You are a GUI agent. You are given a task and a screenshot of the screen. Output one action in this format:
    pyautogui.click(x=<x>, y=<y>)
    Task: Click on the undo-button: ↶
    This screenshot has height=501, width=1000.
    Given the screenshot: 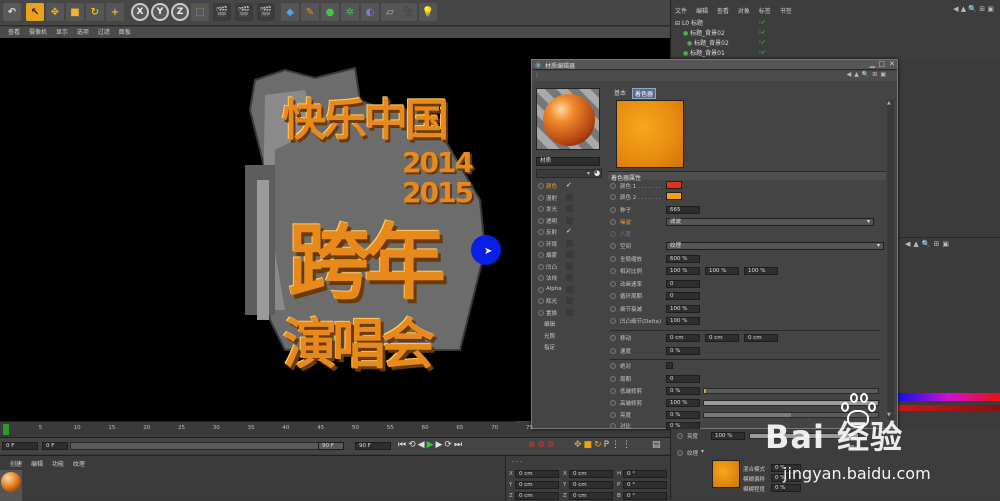 What is the action you would take?
    pyautogui.click(x=12, y=12)
    